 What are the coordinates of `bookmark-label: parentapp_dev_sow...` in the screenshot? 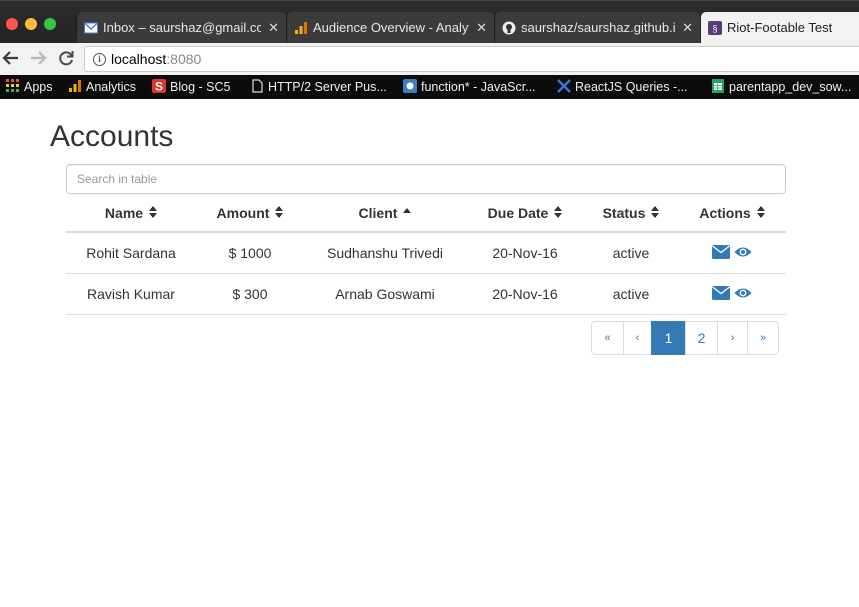 It's located at (790, 87).